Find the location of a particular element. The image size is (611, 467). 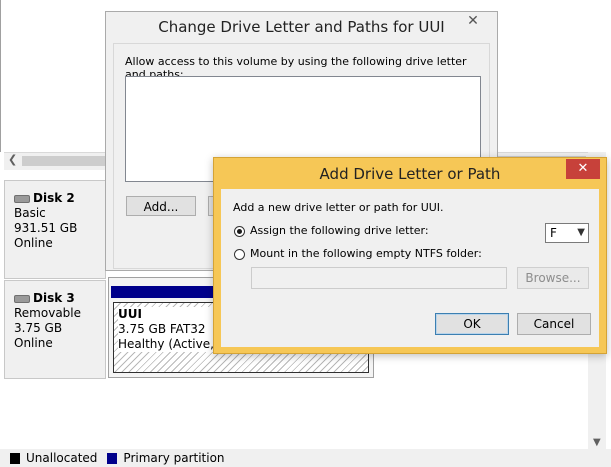

dialog-instruction: Add a new drive letter or path for UUI. is located at coordinates (338, 207).